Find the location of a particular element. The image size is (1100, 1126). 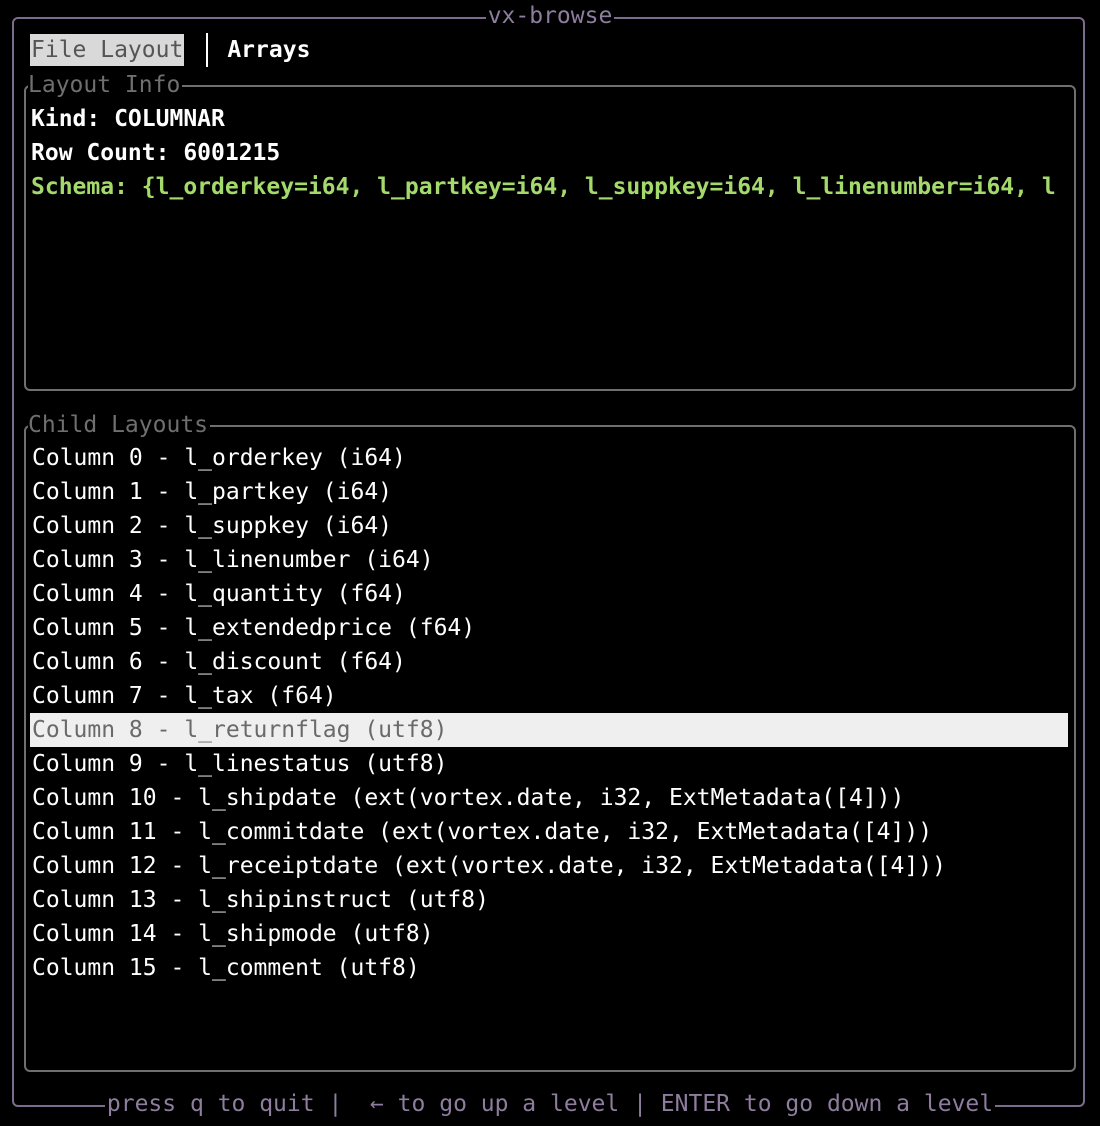

tab-bar: File Layout Arrays is located at coordinates (170, 50).